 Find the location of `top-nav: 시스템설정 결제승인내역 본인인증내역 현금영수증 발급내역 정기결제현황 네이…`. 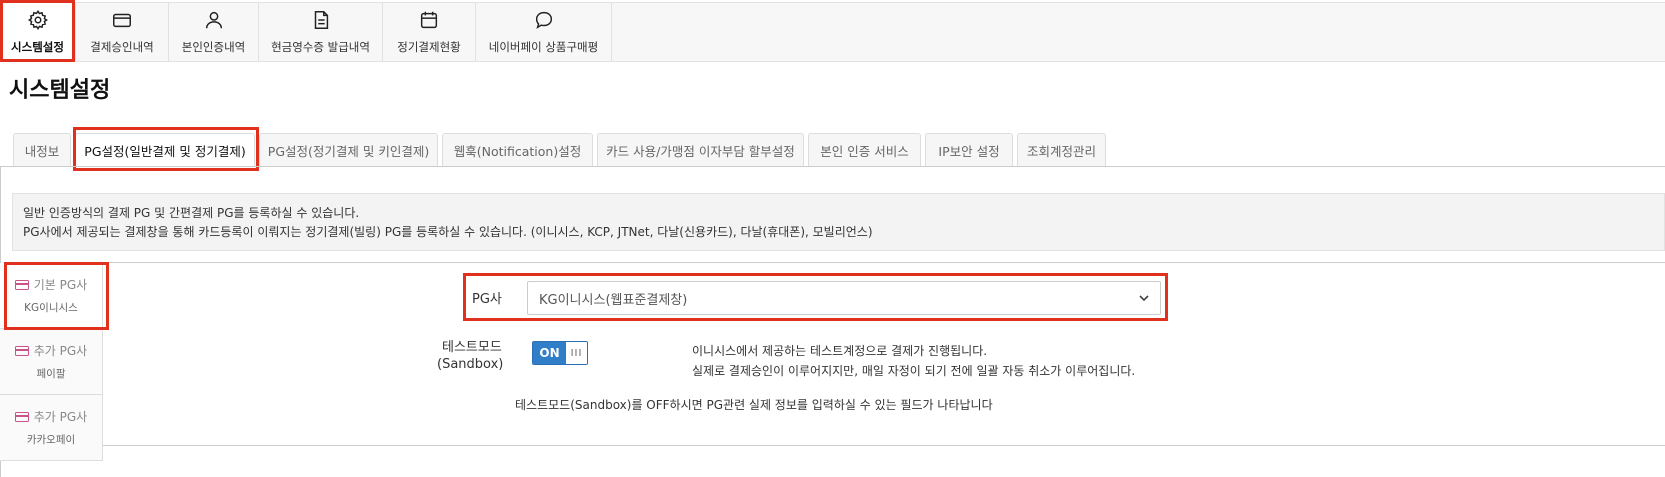

top-nav: 시스템설정 결제승인내역 본인인증내역 현금영수증 발급내역 정기결제현황 네이… is located at coordinates (832, 32).